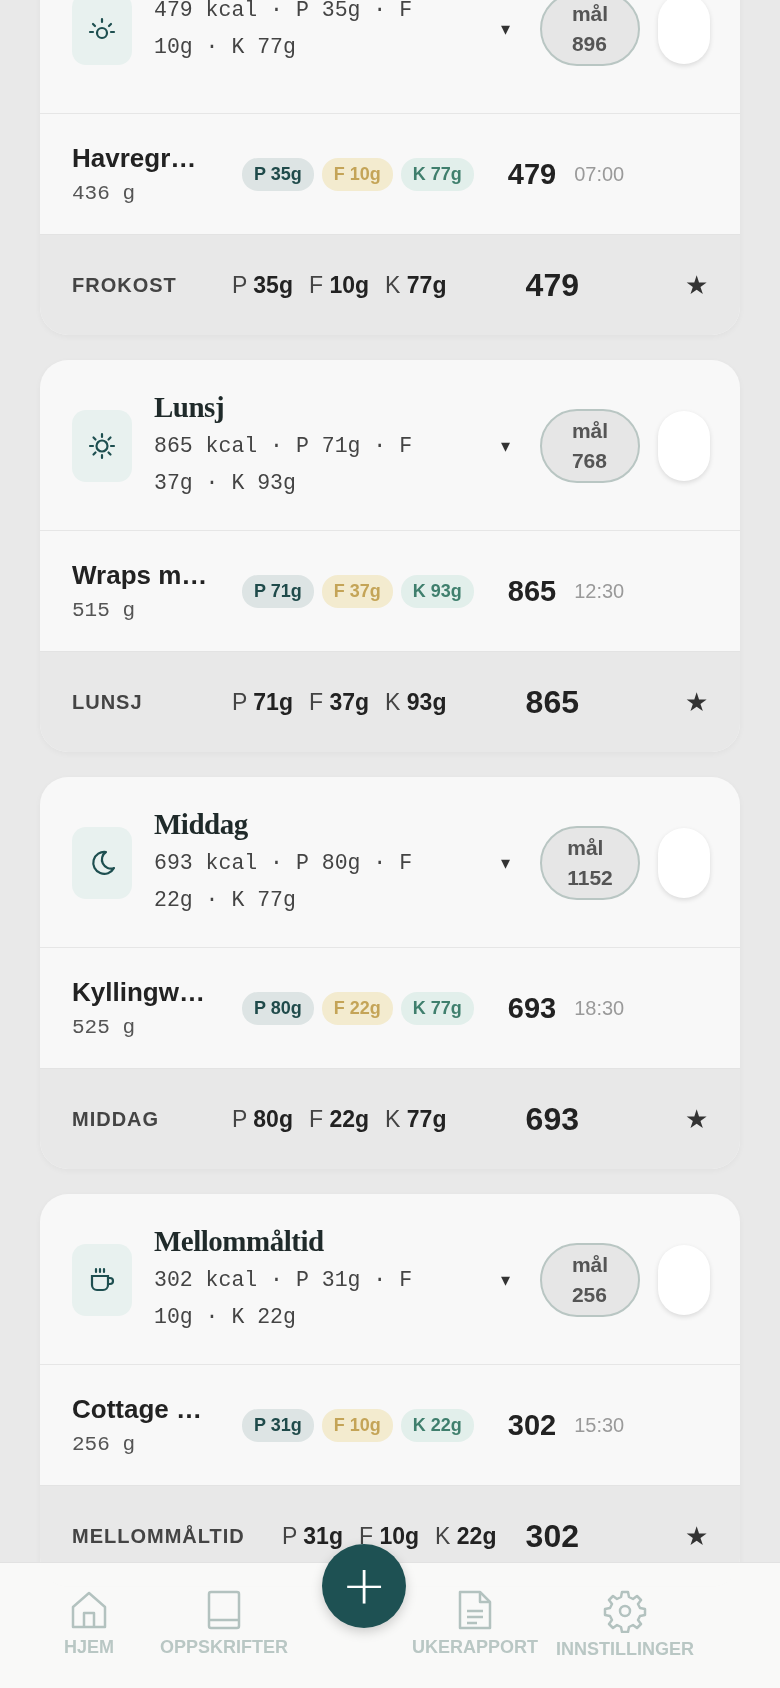 This screenshot has width=780, height=1688. I want to click on macro-tag: P 80g, so click(278, 1008).